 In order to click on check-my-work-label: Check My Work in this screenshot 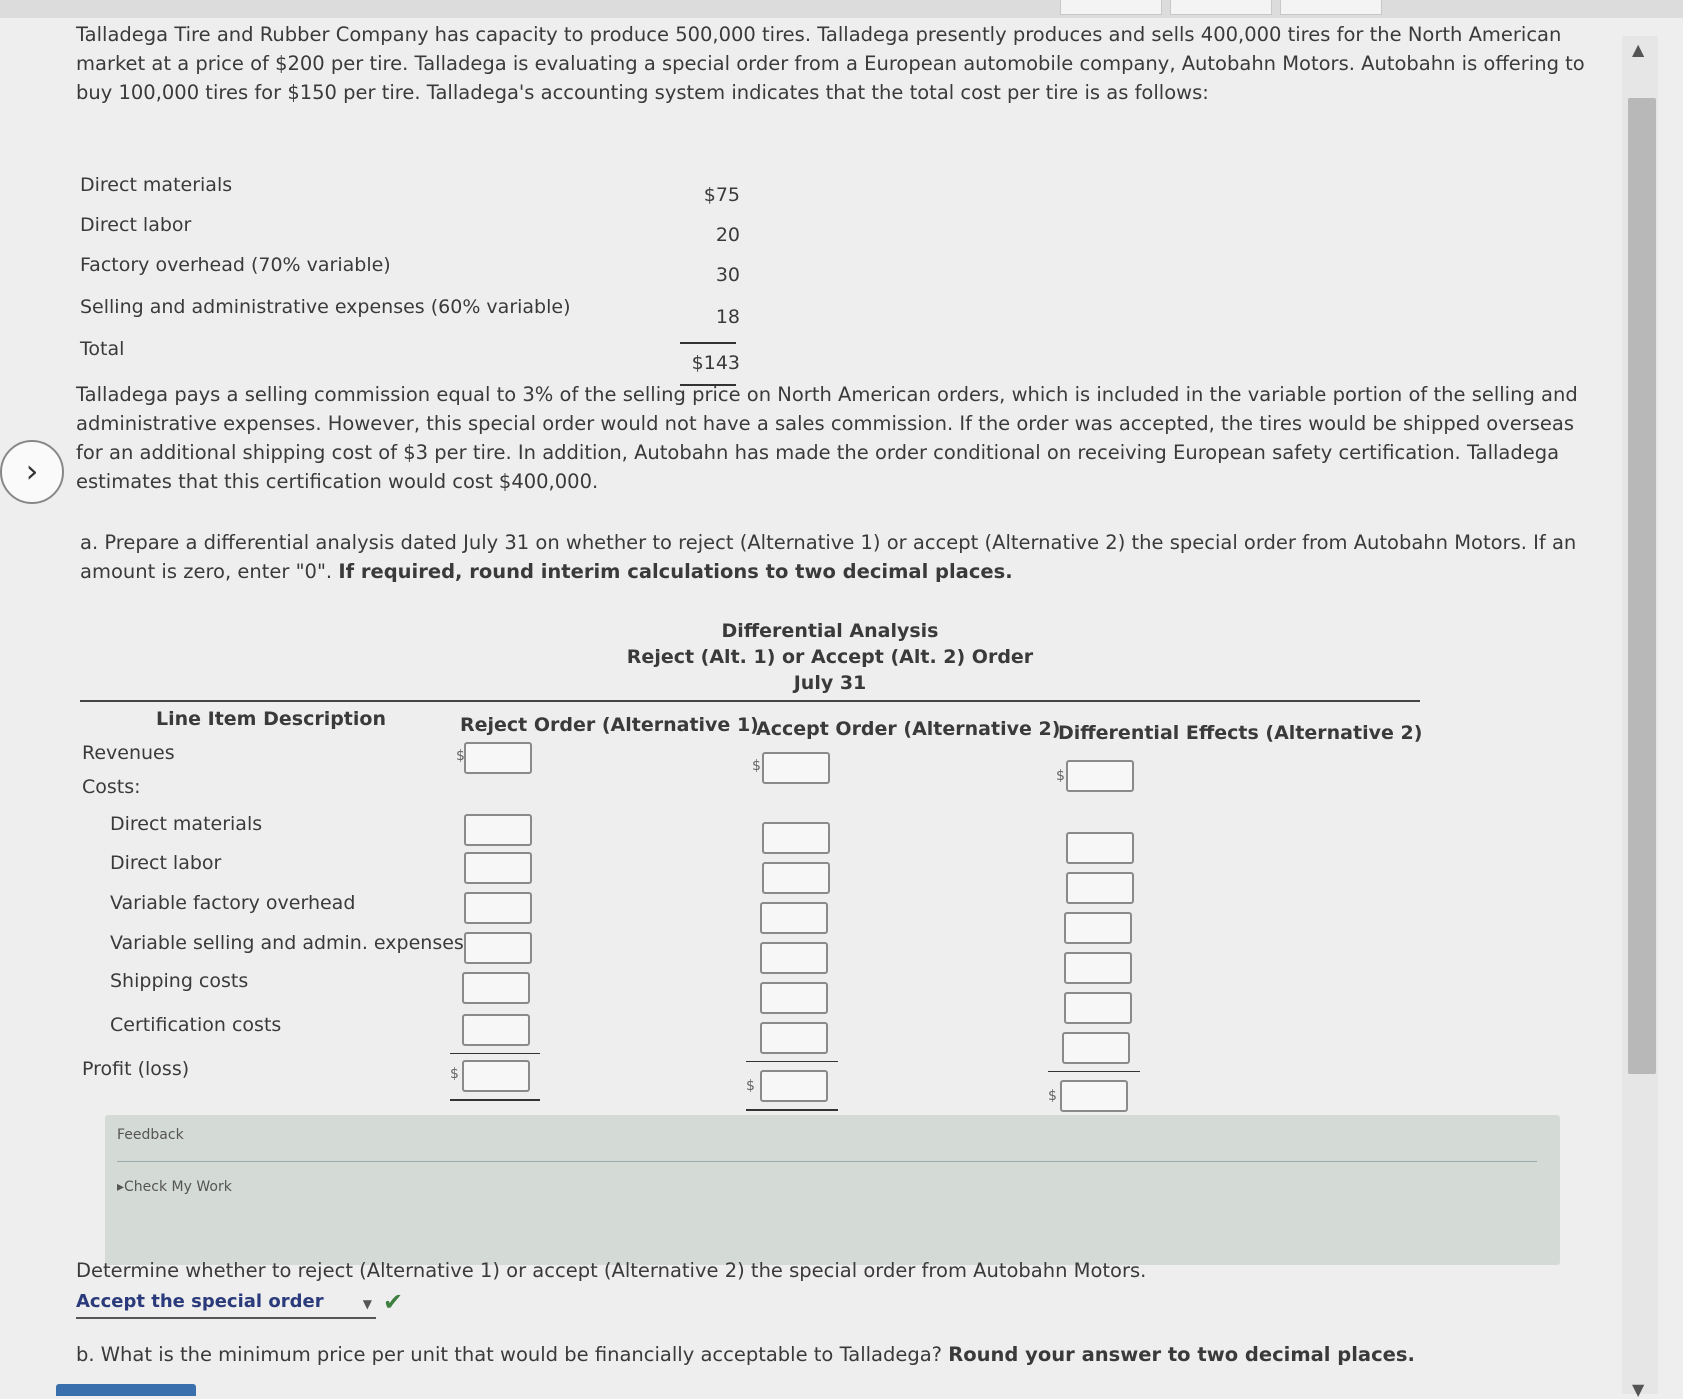, I will do `click(178, 1187)`.